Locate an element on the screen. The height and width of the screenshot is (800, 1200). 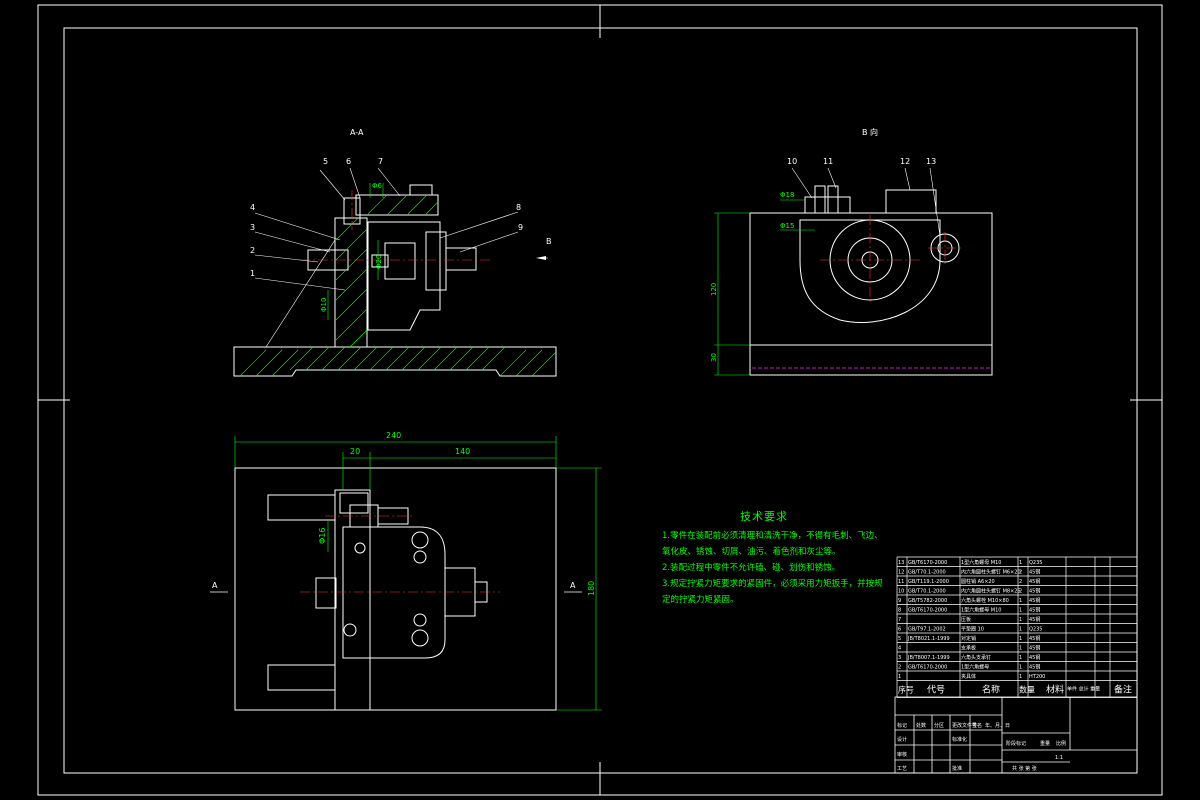
tb-weight: 重量 is located at coordinates (1045, 743).